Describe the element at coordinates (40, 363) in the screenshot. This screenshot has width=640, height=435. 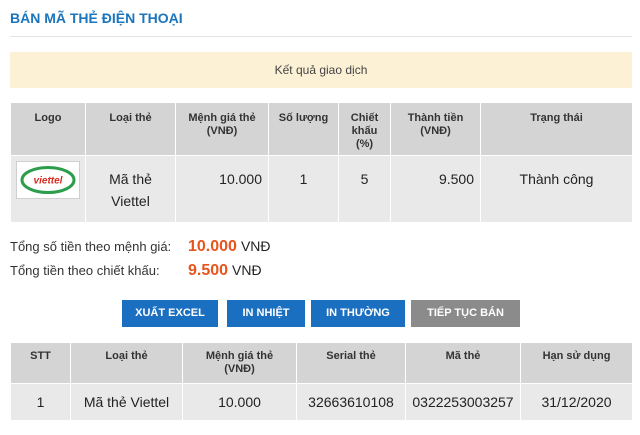
I see `col-header-index: STT` at that location.